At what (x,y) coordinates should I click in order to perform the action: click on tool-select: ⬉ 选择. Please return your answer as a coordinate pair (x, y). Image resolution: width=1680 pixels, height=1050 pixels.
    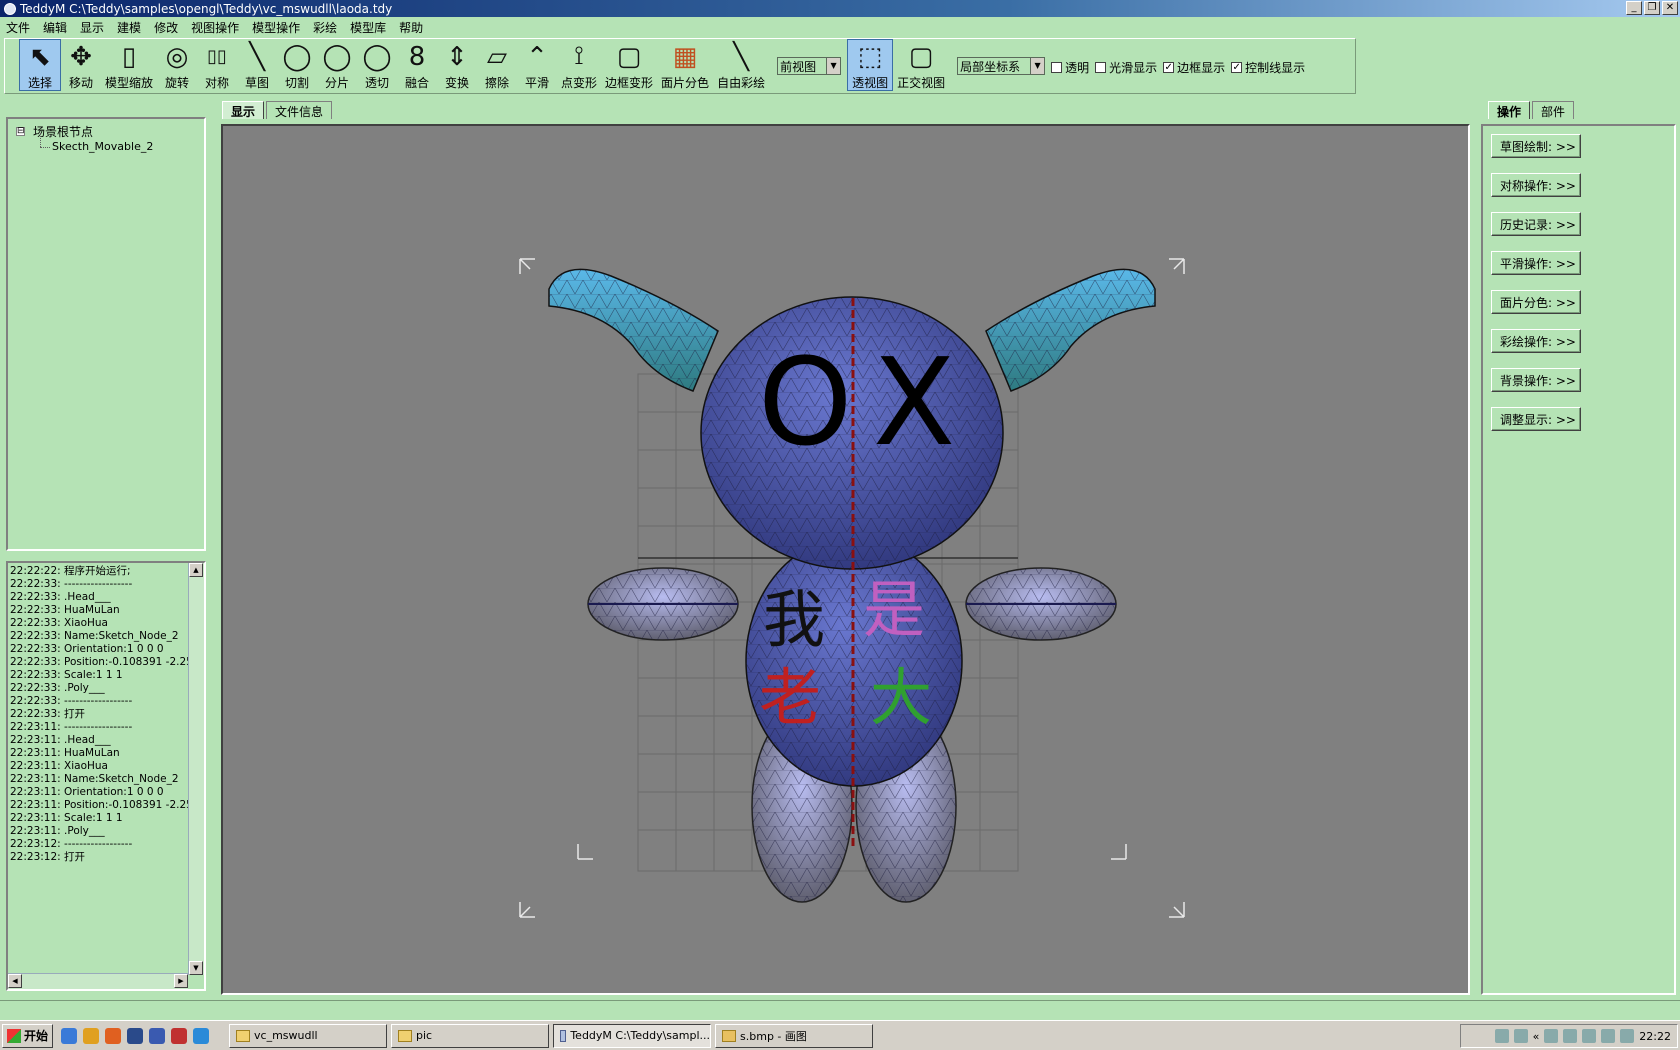
    Looking at the image, I should click on (40, 65).